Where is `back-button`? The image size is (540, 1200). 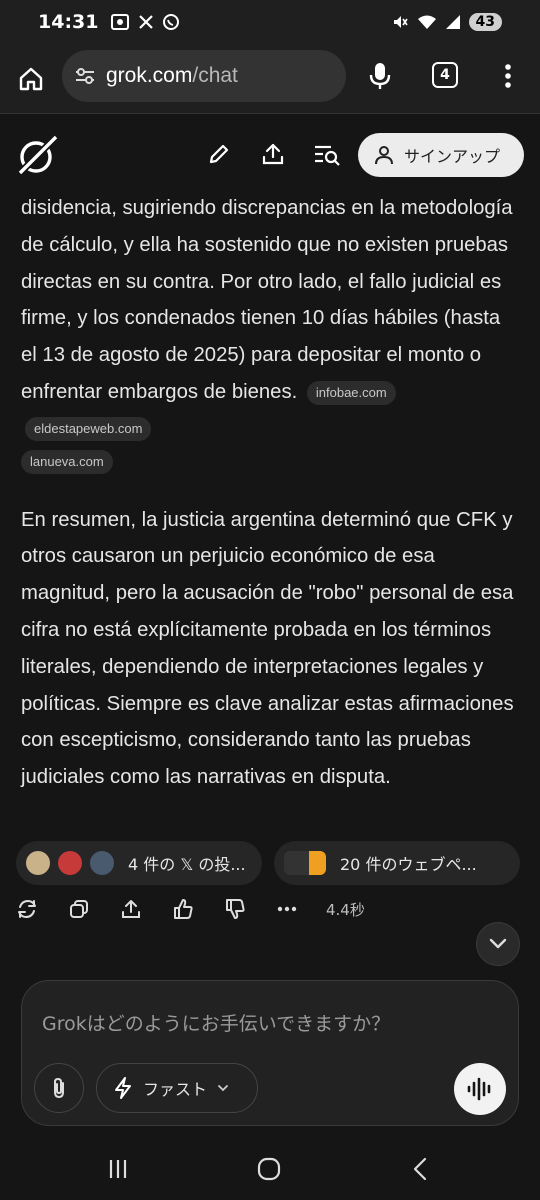
back-button is located at coordinates (420, 1169).